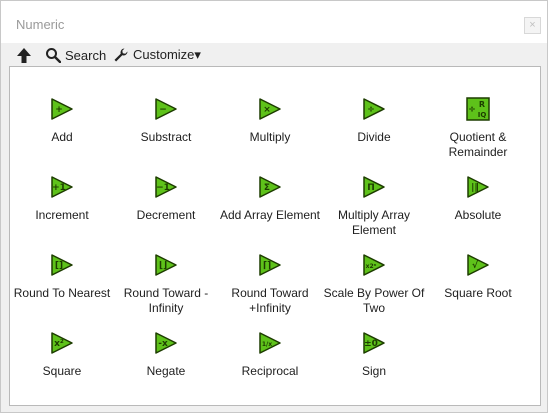 The image size is (550, 415). I want to click on palette-item-substract: − Substract, so click(166, 127).